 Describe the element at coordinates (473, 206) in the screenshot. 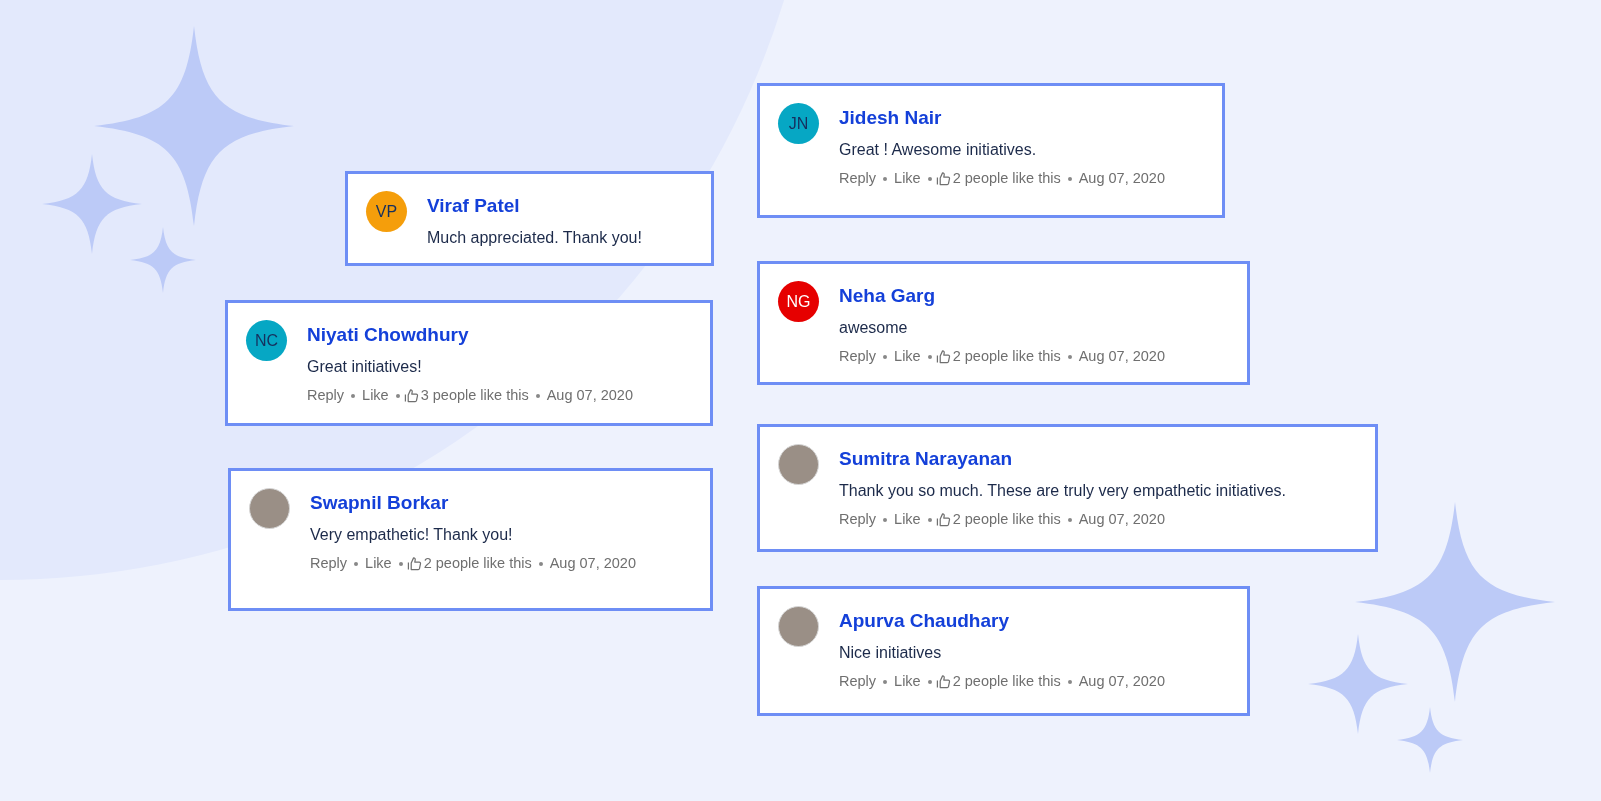

I see `author-name-link: Viraf Patel` at that location.